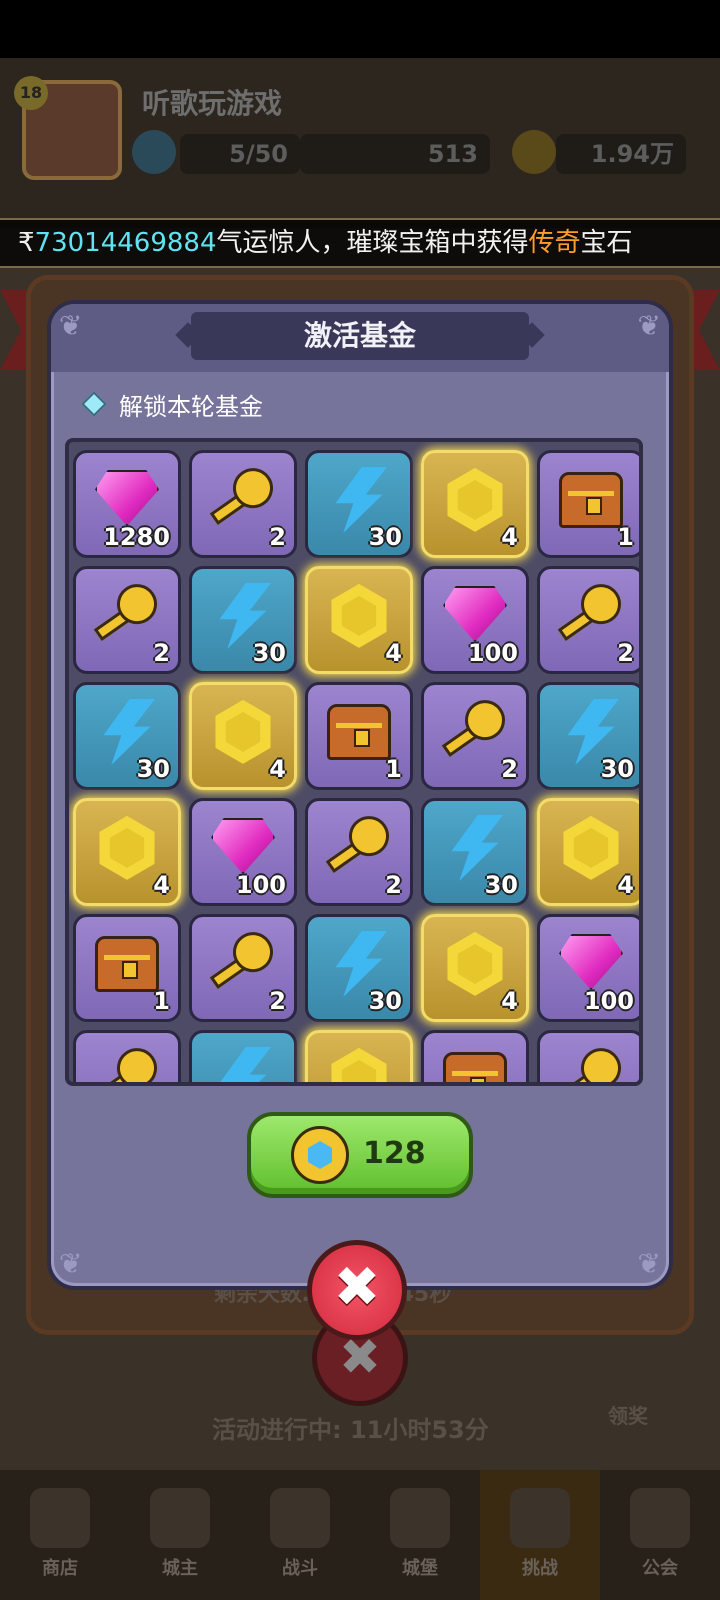 Image resolution: width=720 pixels, height=1600 pixels. What do you see at coordinates (127, 504) in the screenshot?
I see `reward-cell: 1280` at bounding box center [127, 504].